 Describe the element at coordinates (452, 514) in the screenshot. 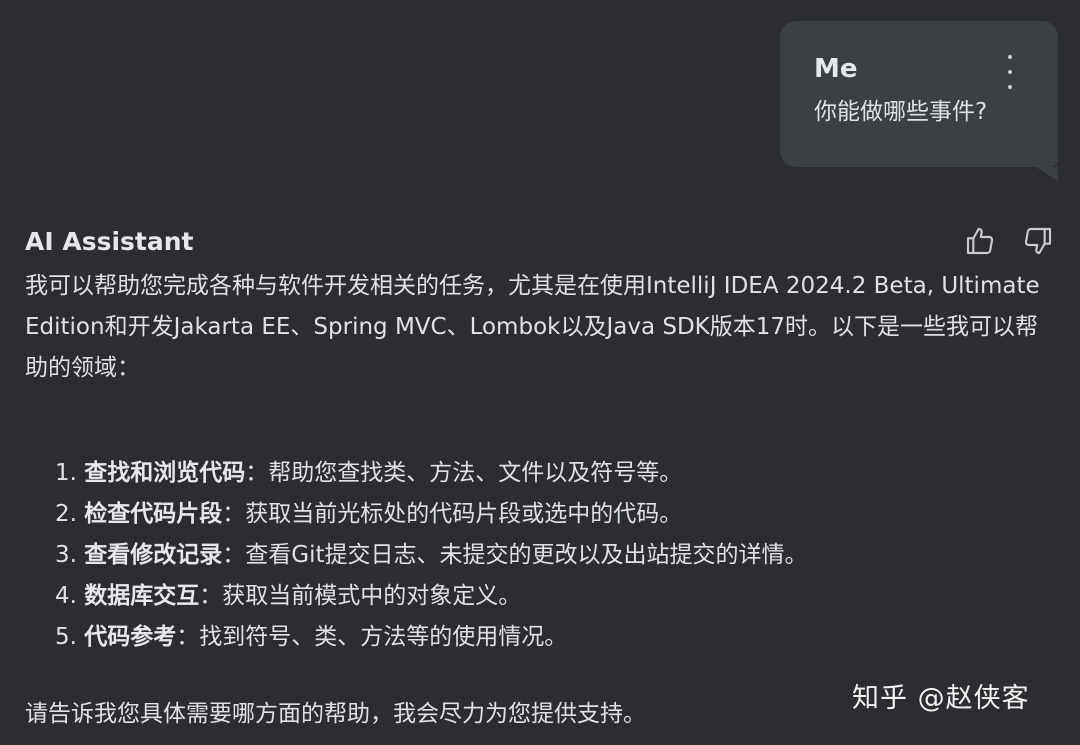

I see `list-item-description: ：获取当前光标处的代码片段或选中的代码。` at that location.